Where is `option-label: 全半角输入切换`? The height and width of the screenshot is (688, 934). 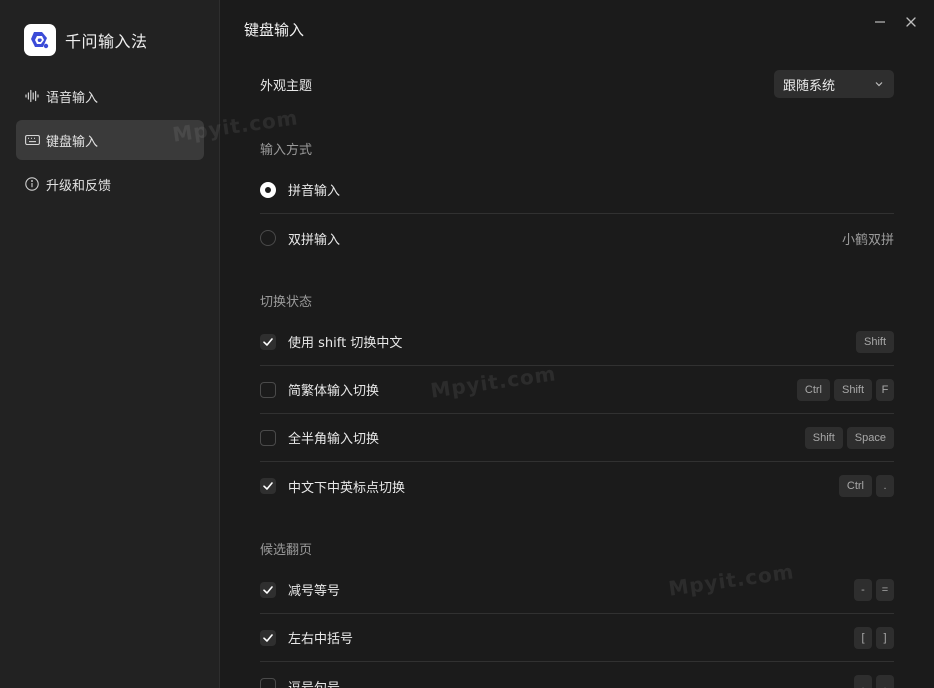
option-label: 全半角输入切换 is located at coordinates (334, 439).